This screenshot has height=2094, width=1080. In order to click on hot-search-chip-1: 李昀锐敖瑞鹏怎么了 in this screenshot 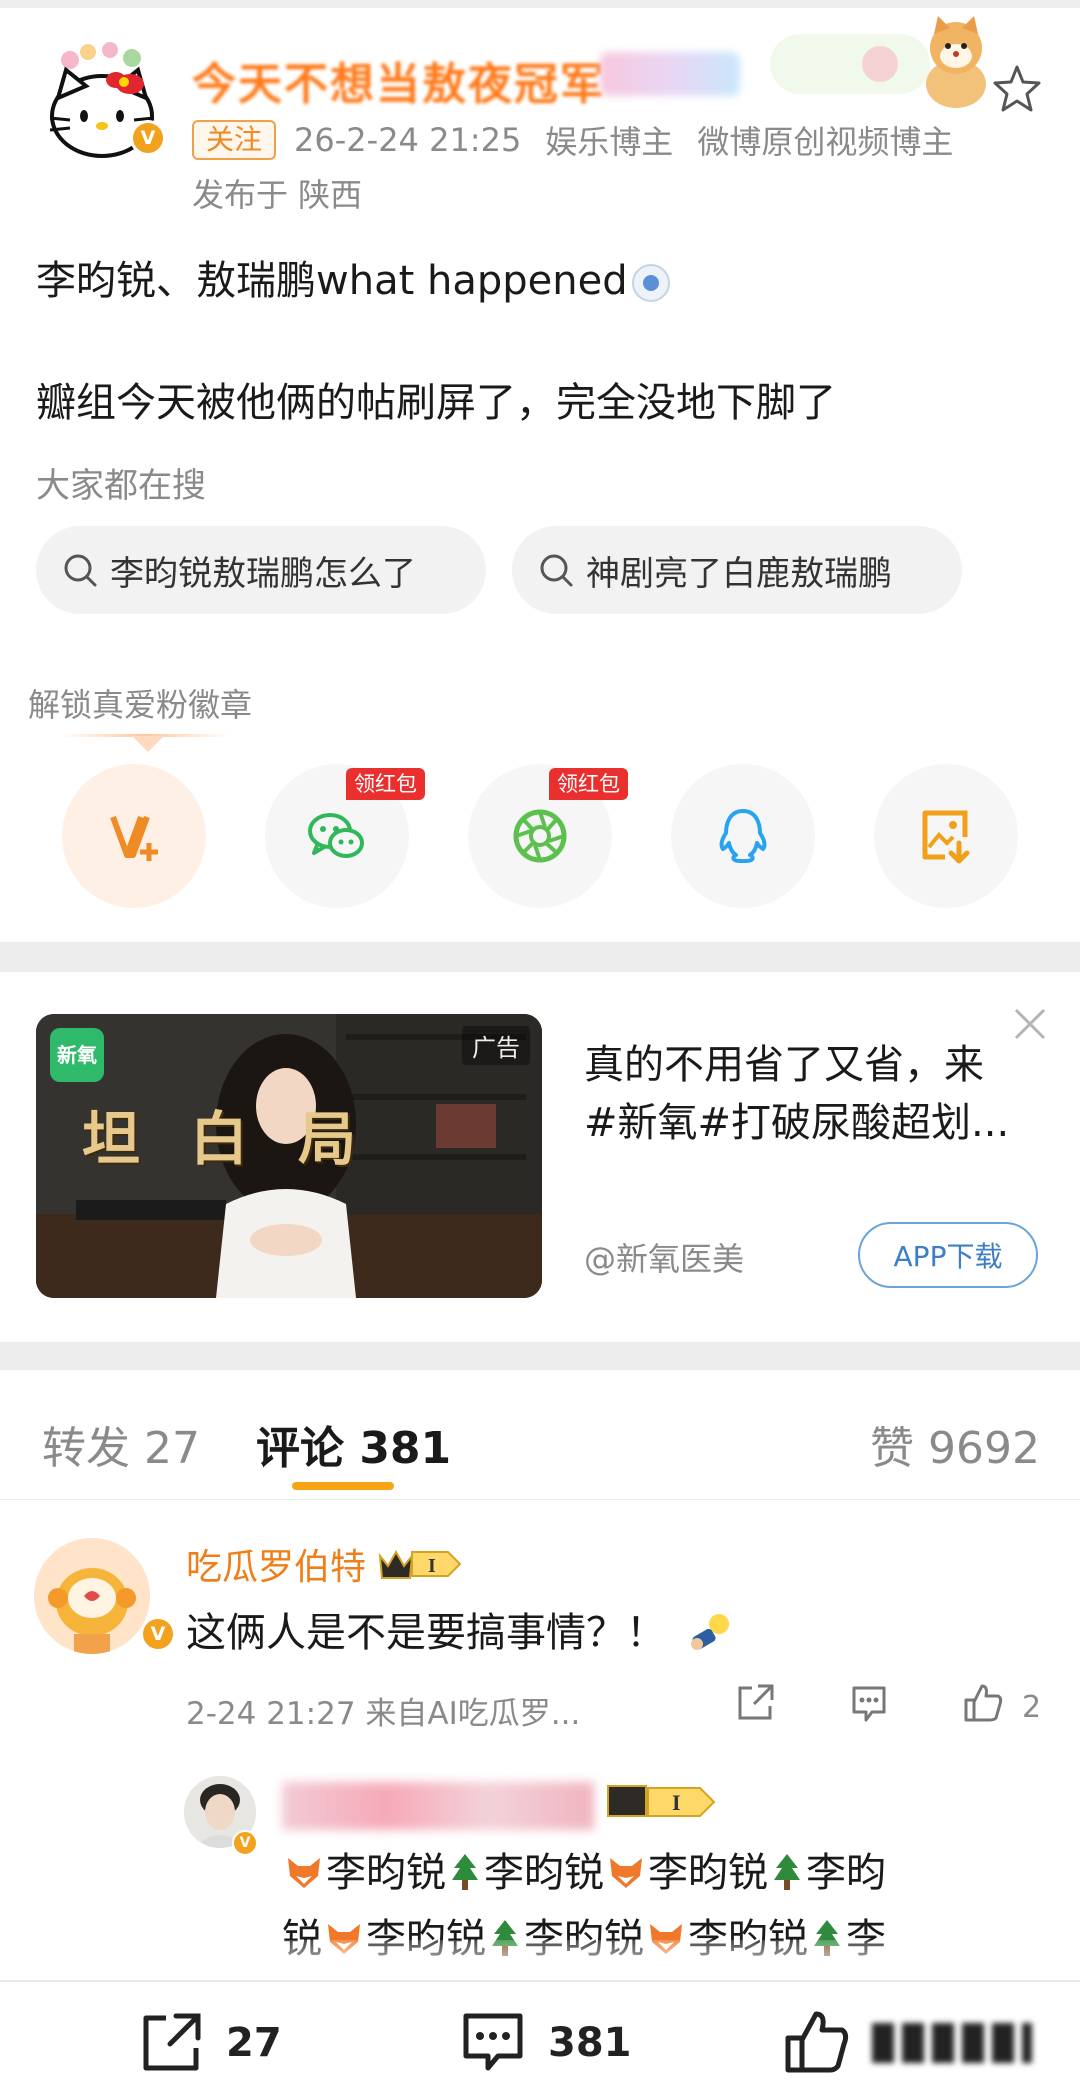, I will do `click(261, 570)`.